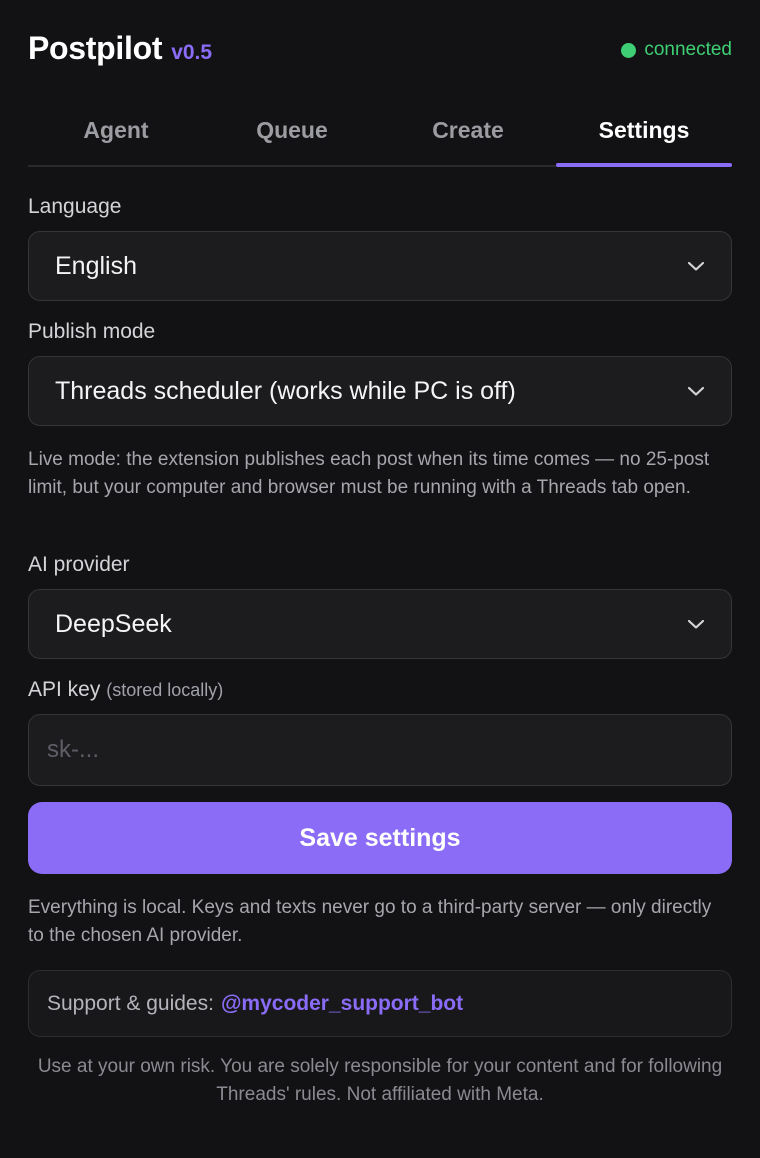 The image size is (760, 1158). Describe the element at coordinates (292, 130) in the screenshot. I see `tab-queue: Queue` at that location.